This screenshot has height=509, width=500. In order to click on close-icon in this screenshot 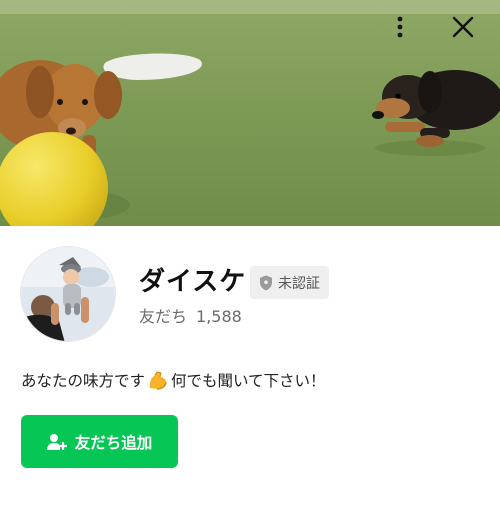, I will do `click(463, 27)`.